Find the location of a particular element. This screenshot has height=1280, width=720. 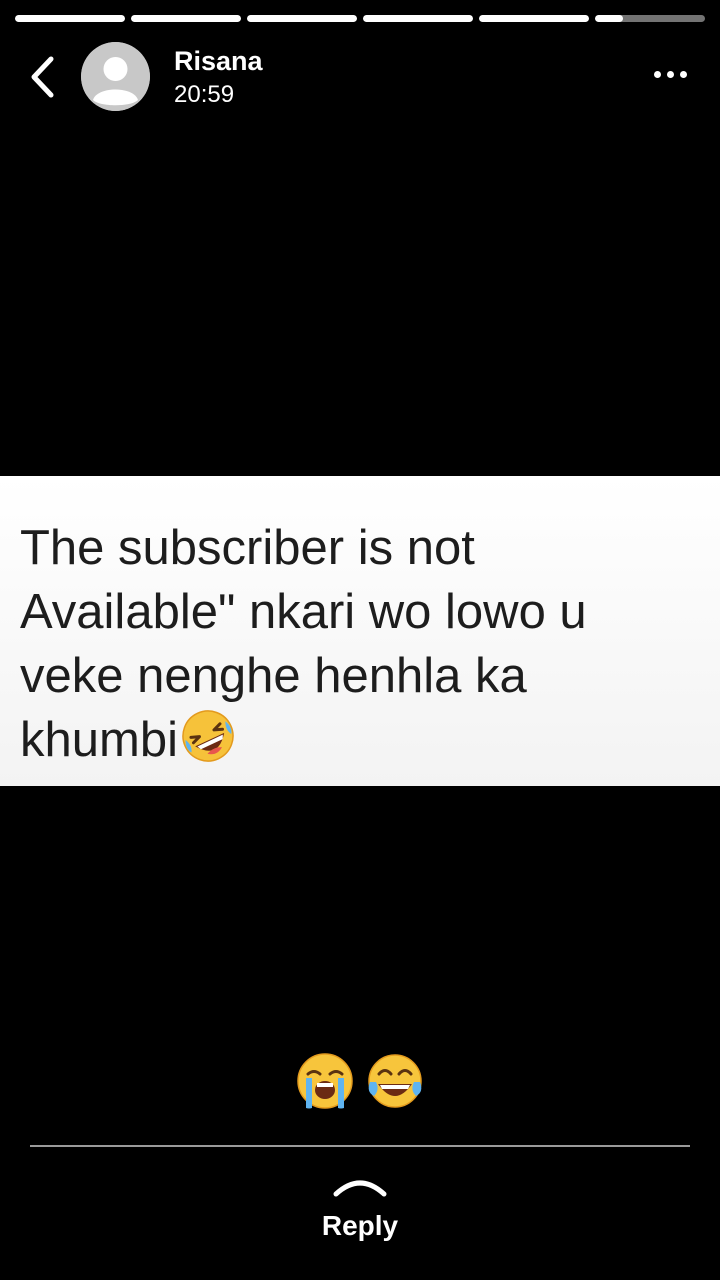

story-progress is located at coordinates (360, 18).